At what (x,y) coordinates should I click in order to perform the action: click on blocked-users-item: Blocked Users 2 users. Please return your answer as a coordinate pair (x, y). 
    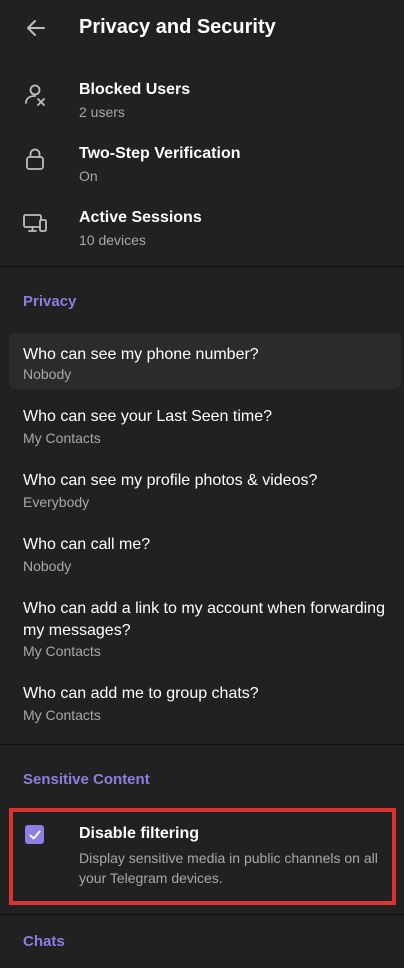
    Looking at the image, I should click on (202, 100).